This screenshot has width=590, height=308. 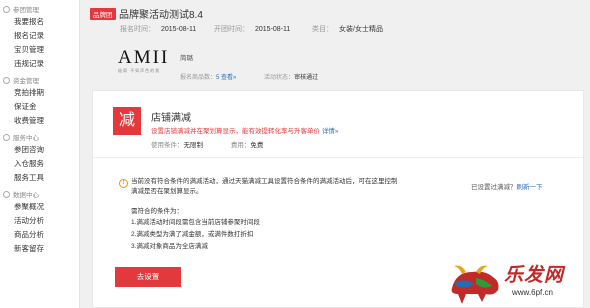 I want to click on condition-item: 3.满减对象商品为全店满减, so click(x=169, y=246).